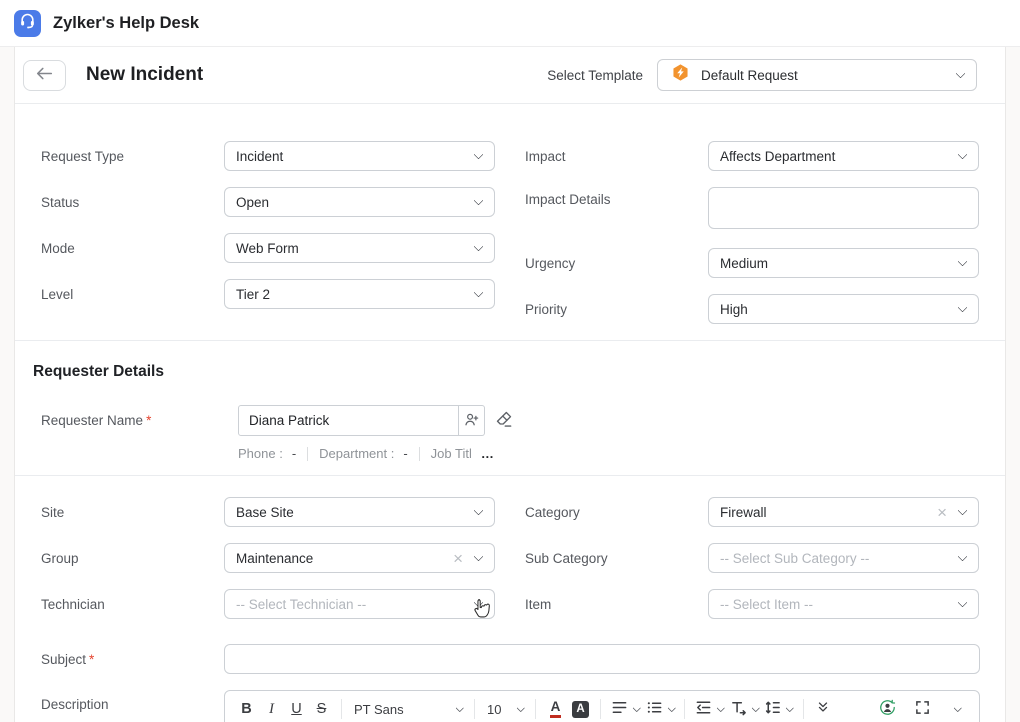 Image resolution: width=1020 pixels, height=722 pixels. I want to click on underline-button: U, so click(296, 709).